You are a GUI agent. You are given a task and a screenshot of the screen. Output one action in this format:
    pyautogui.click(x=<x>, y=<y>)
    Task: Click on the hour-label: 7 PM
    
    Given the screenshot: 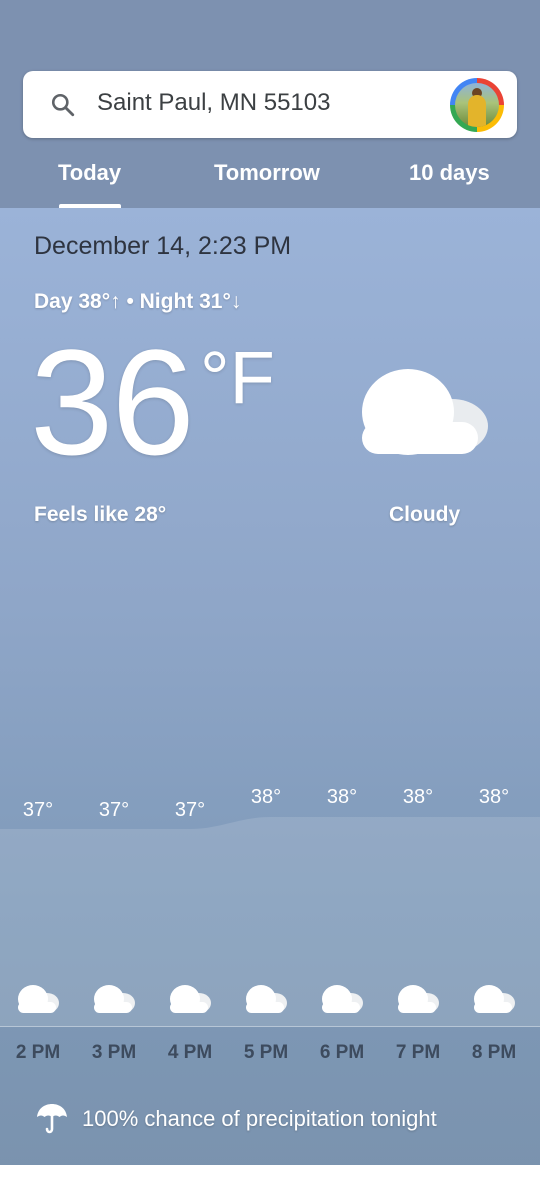 What is the action you would take?
    pyautogui.click(x=418, y=1052)
    